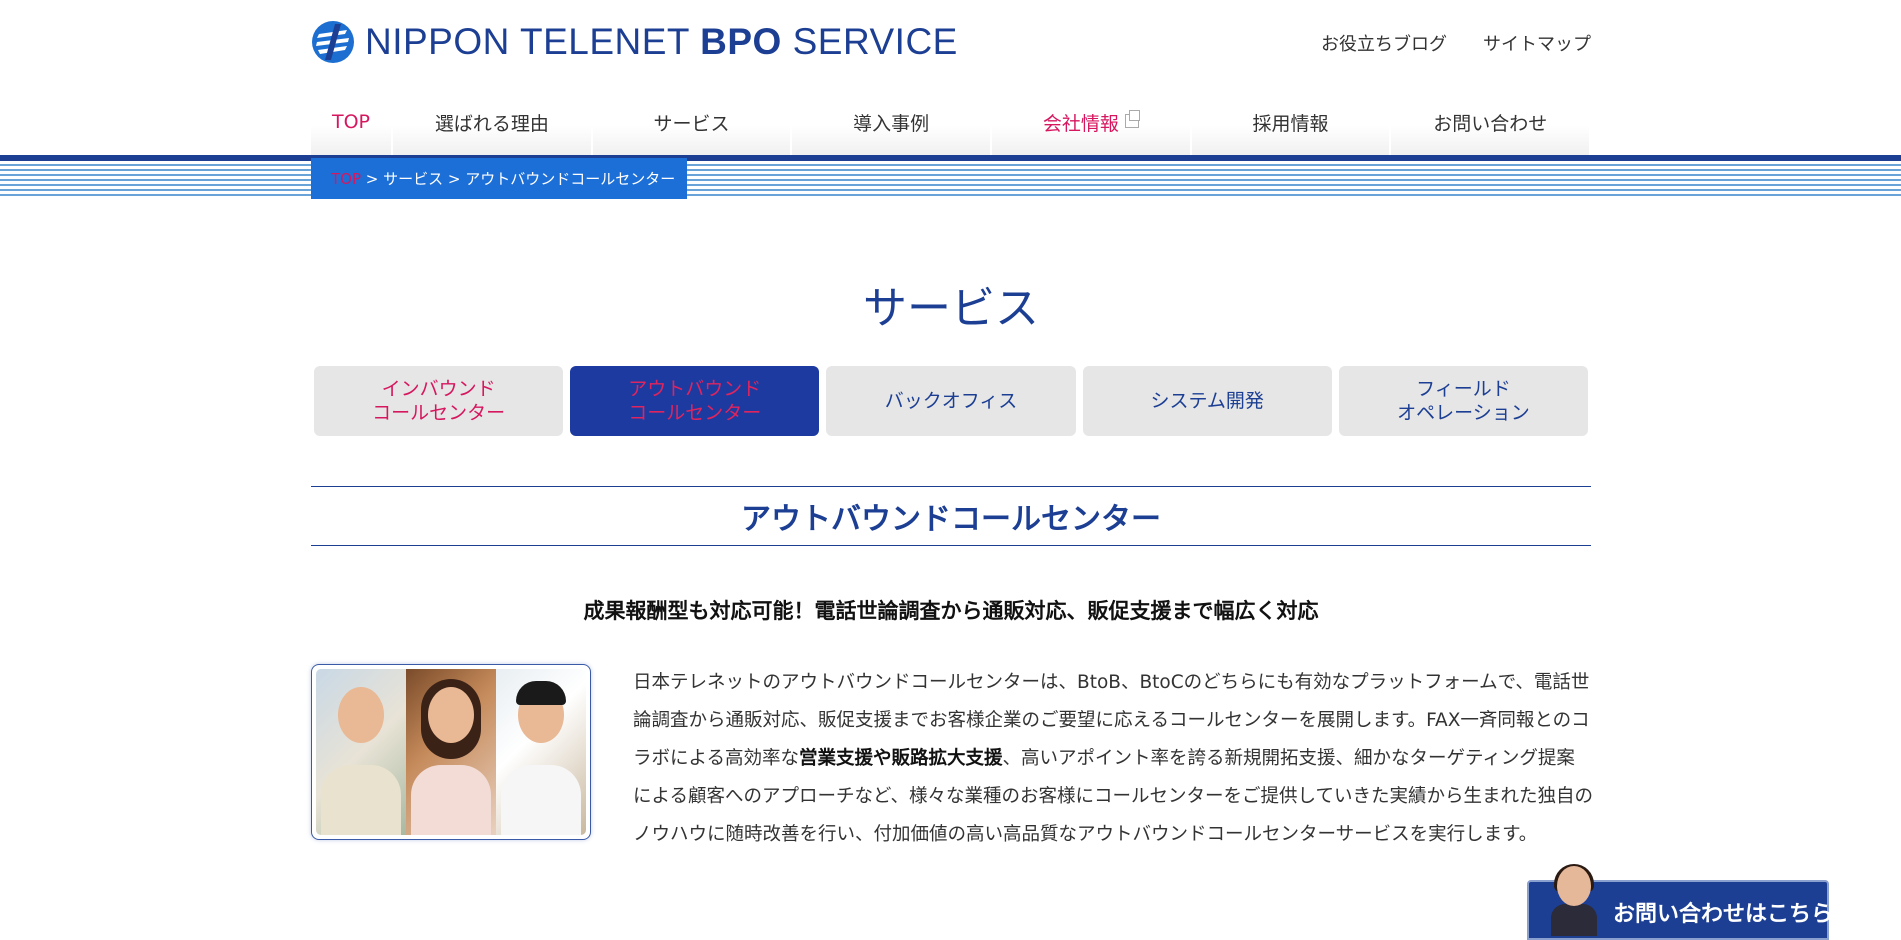 This screenshot has height=940, width=1901. I want to click on nav-item-services: サービス, so click(692, 122).